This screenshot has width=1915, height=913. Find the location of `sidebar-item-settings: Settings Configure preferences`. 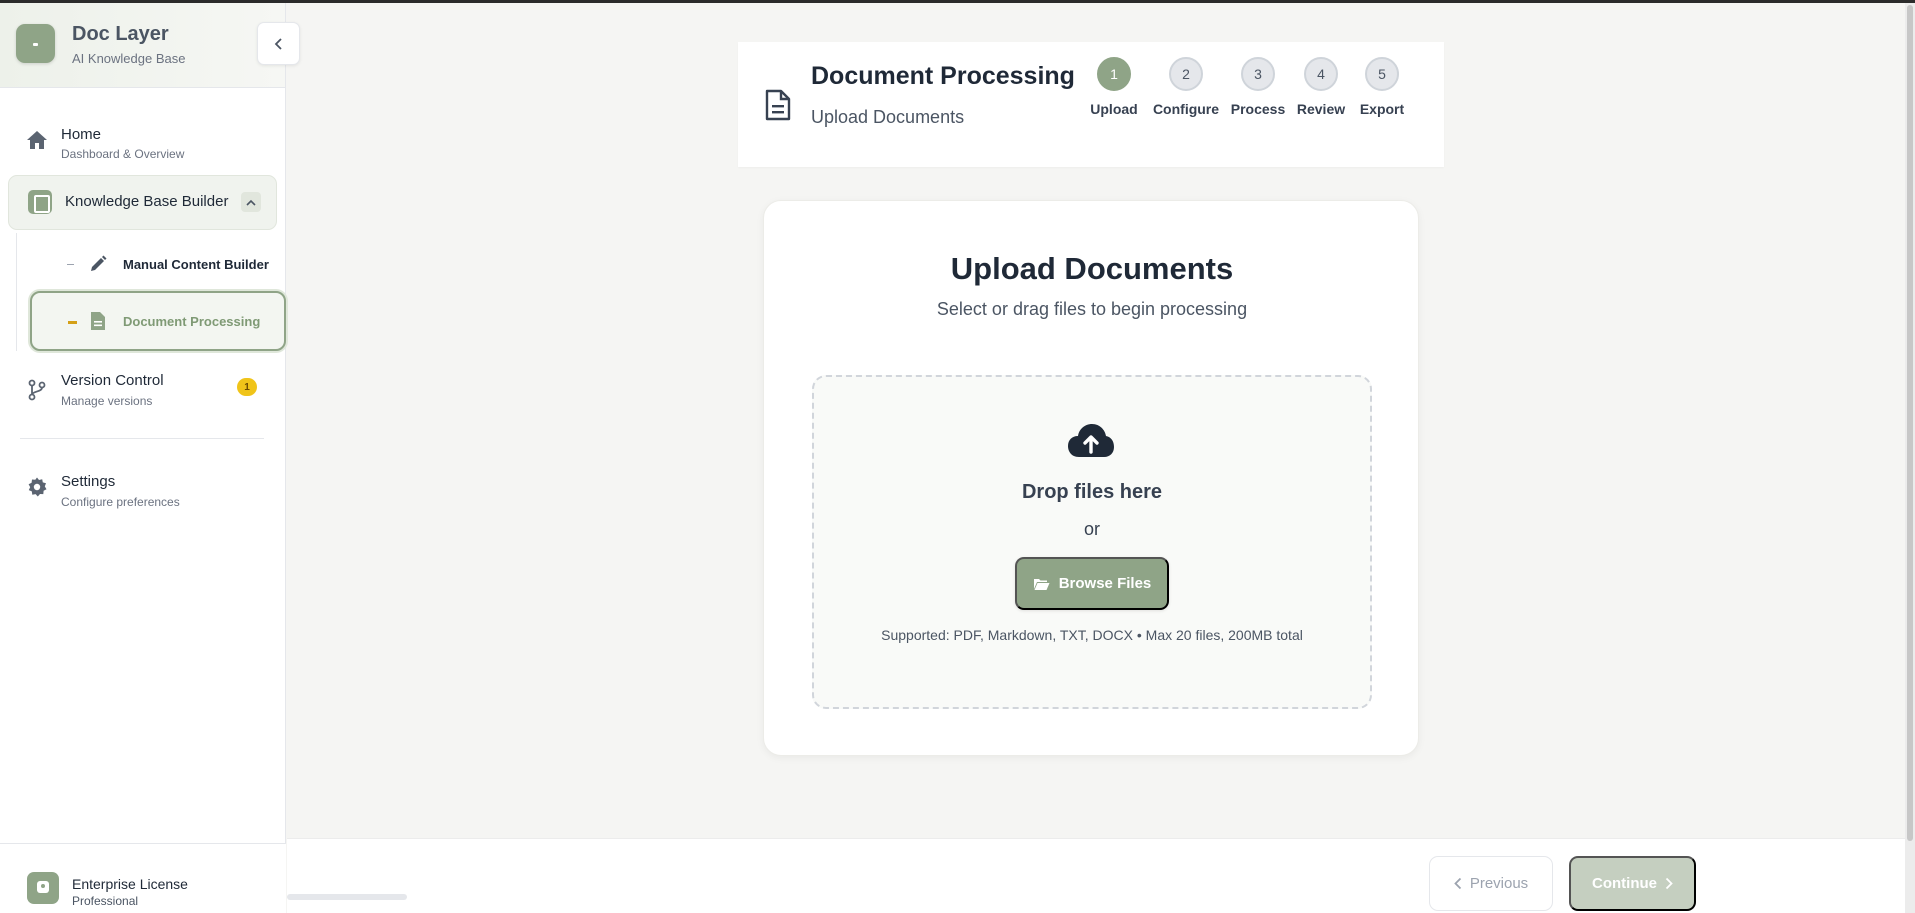

sidebar-item-settings: Settings Configure preferences is located at coordinates (143, 490).